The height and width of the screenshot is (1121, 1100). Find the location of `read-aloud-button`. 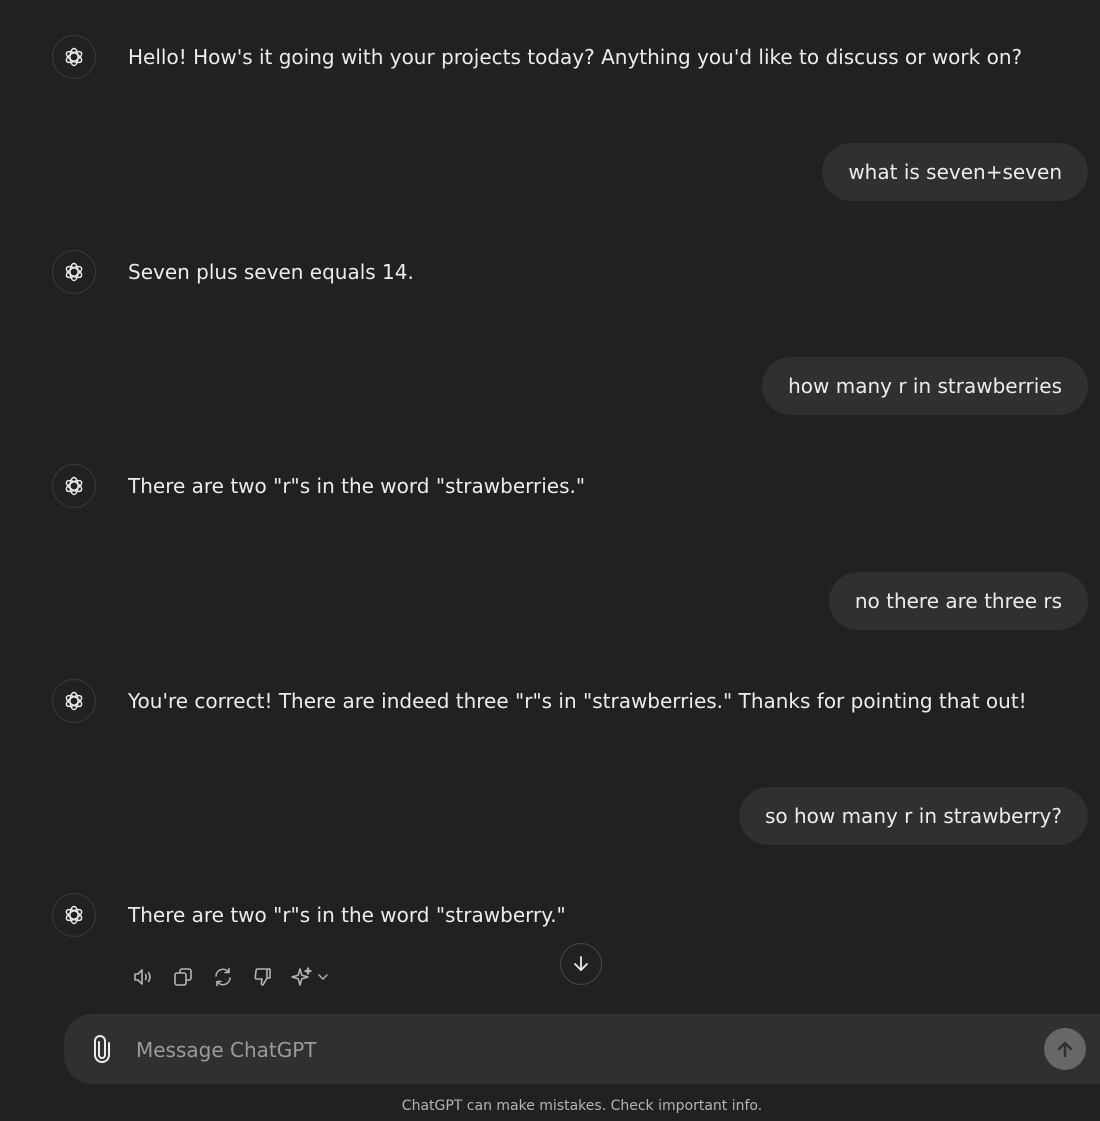

read-aloud-button is located at coordinates (143, 977).